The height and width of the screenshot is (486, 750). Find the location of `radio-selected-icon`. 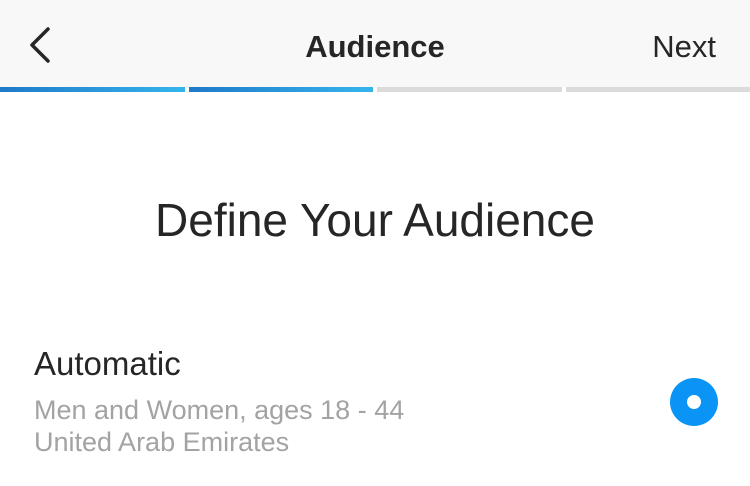

radio-selected-icon is located at coordinates (694, 402).